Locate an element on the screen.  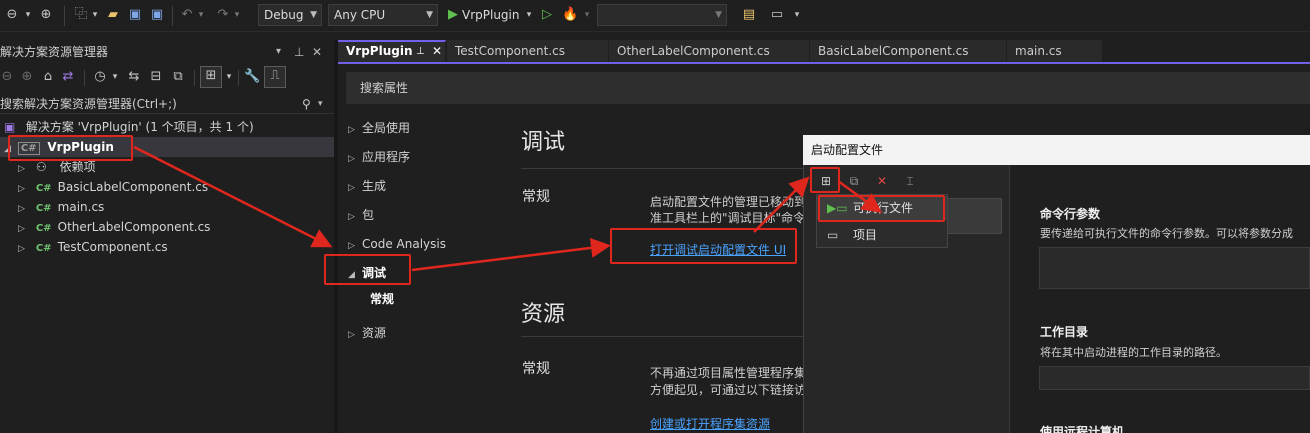
arrow-link-to-new-profile is located at coordinates (781, 204).